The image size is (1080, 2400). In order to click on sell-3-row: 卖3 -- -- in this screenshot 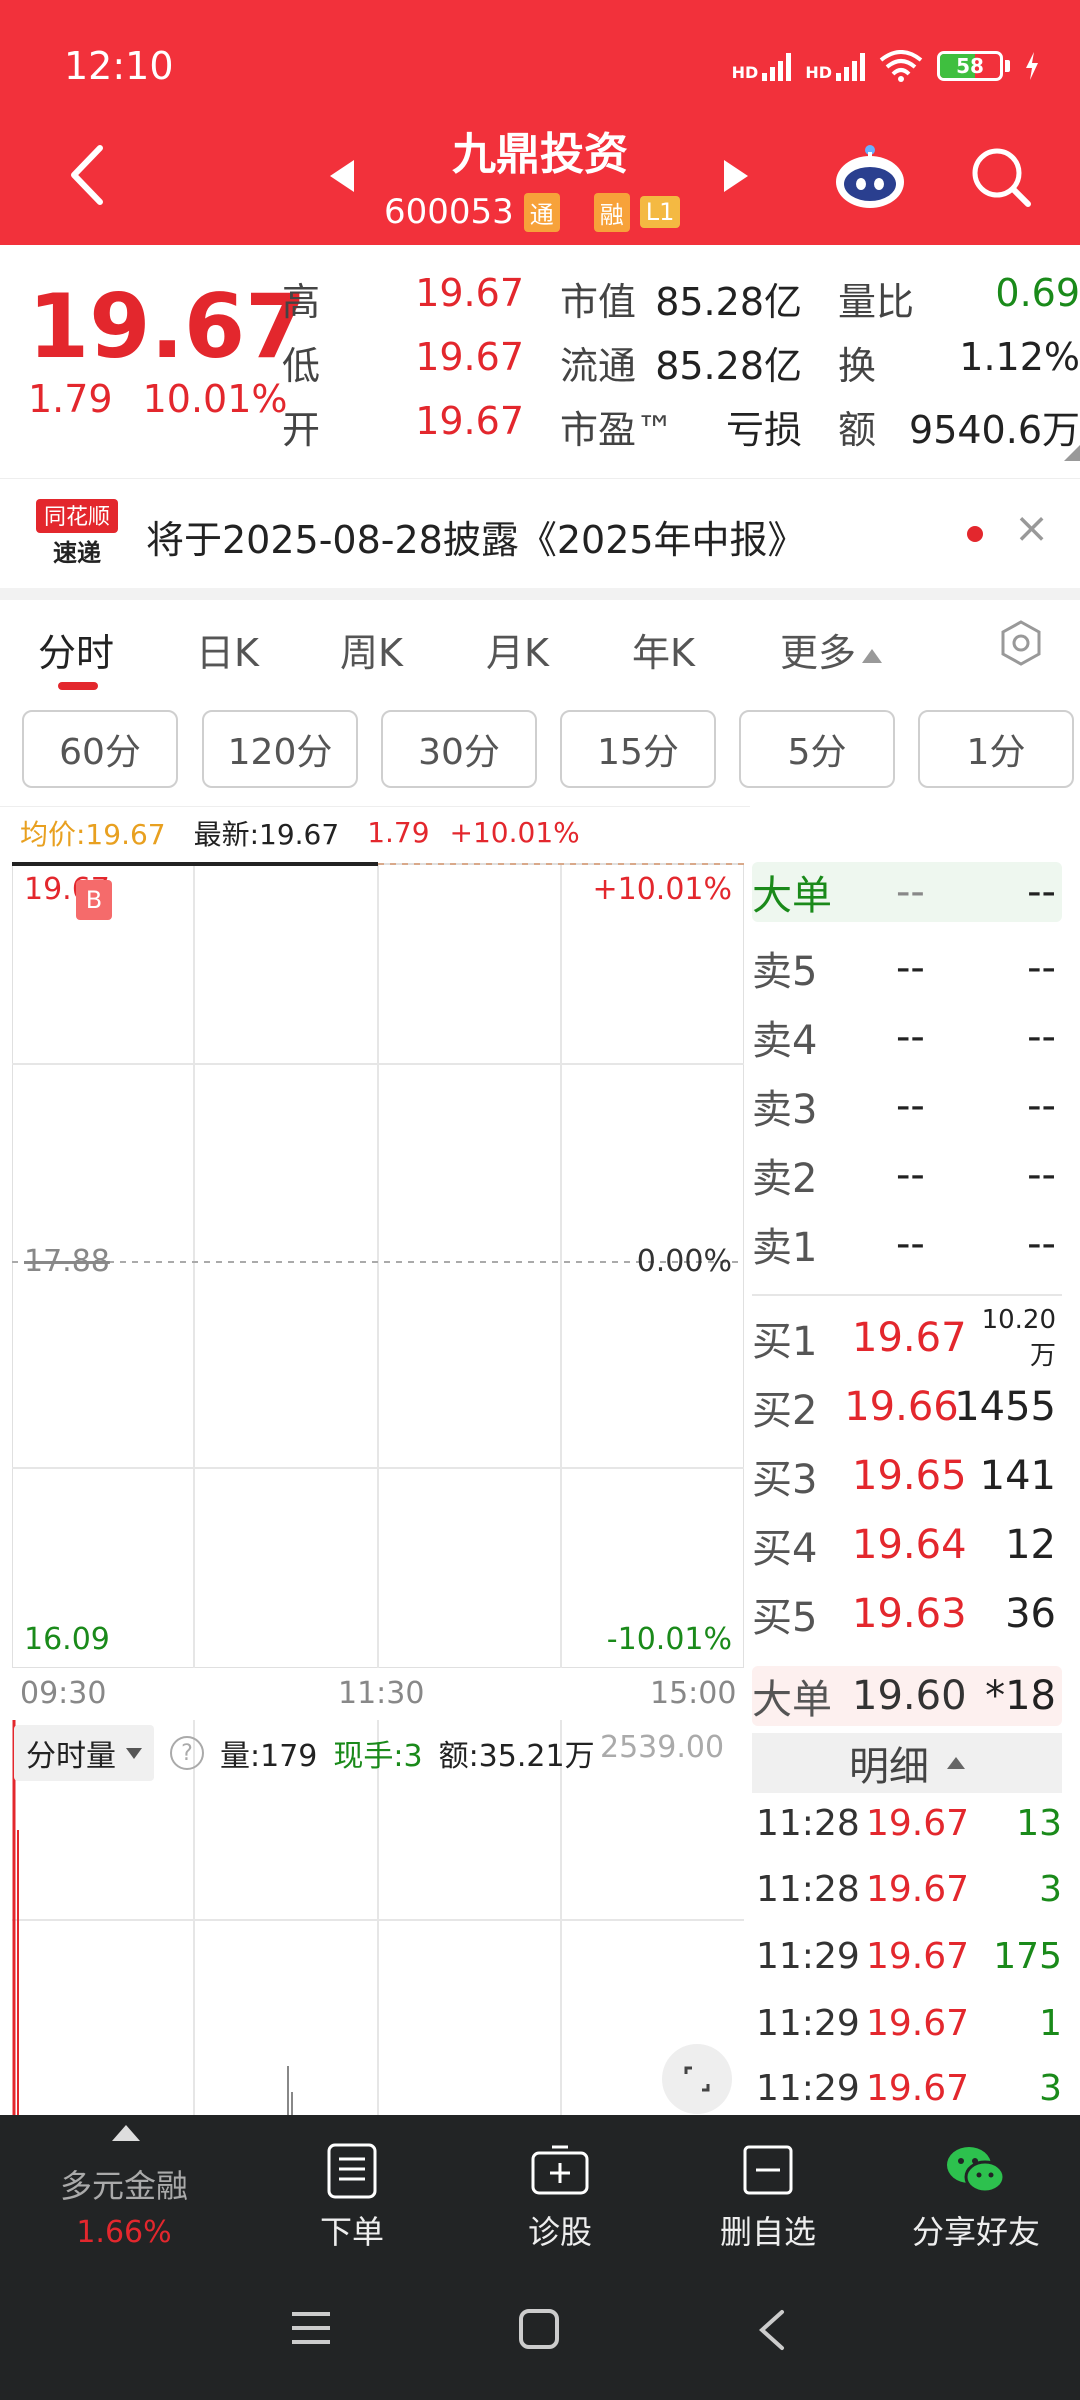, I will do `click(907, 1106)`.